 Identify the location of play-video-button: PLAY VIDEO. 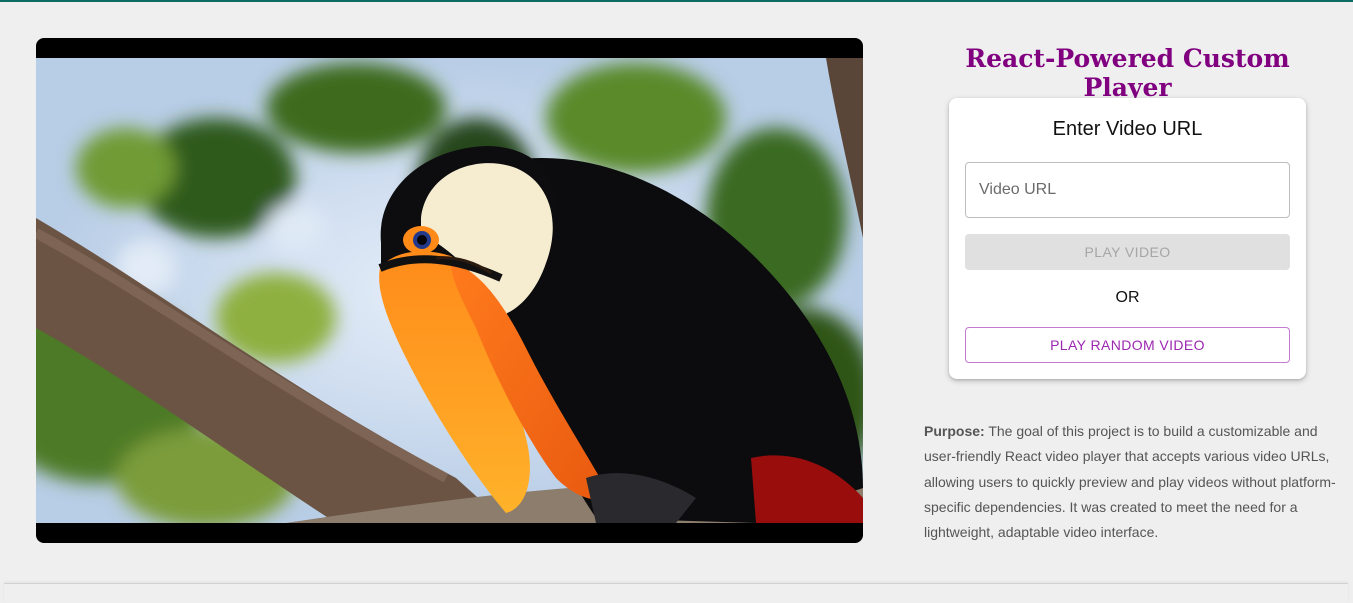
(1127, 252).